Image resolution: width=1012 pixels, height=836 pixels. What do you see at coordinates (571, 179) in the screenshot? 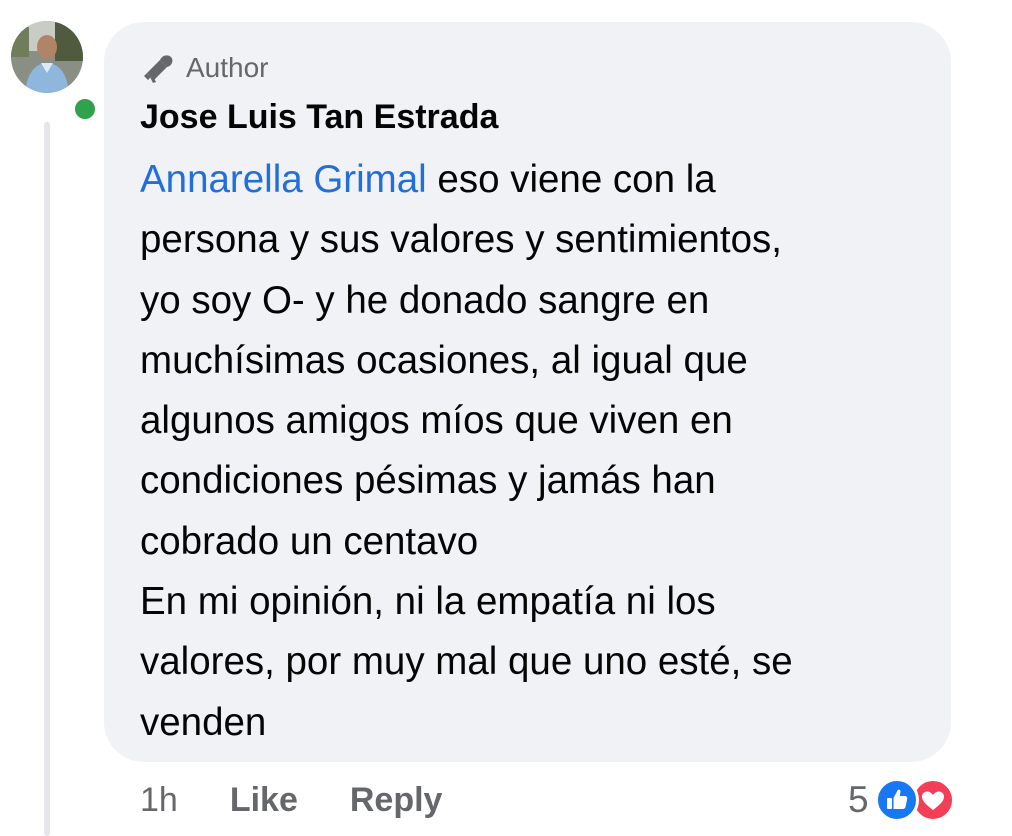
I see `comment-line-text: eso viene con la` at bounding box center [571, 179].